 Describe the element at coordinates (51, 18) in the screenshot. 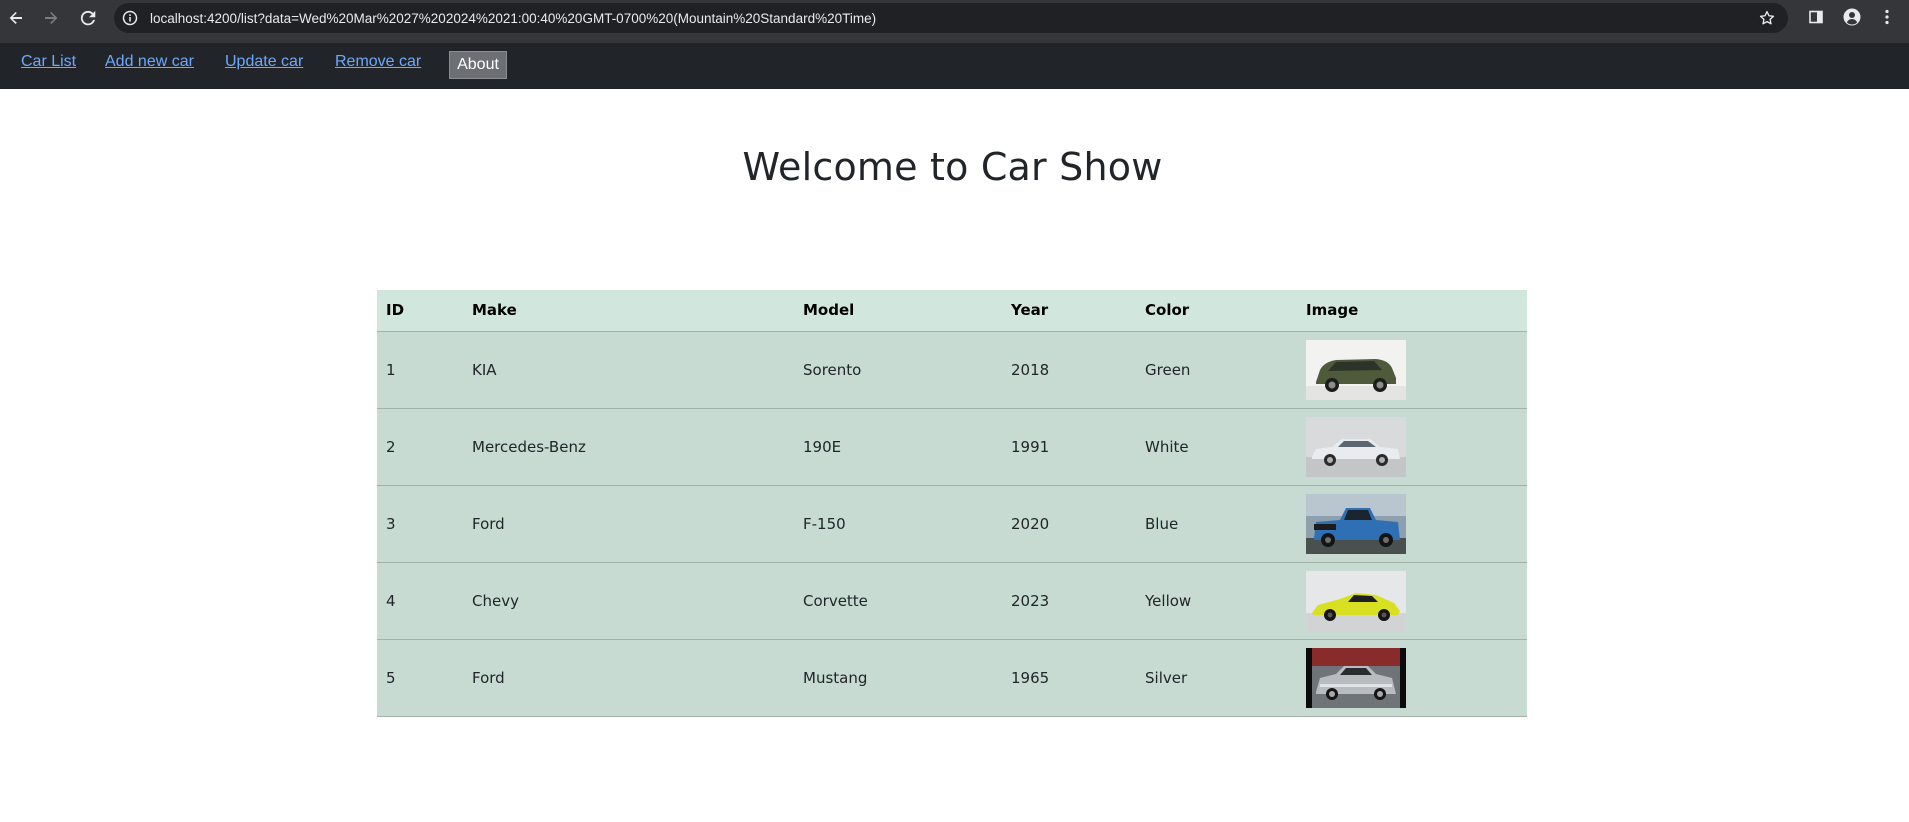

I see `forward-icon` at that location.